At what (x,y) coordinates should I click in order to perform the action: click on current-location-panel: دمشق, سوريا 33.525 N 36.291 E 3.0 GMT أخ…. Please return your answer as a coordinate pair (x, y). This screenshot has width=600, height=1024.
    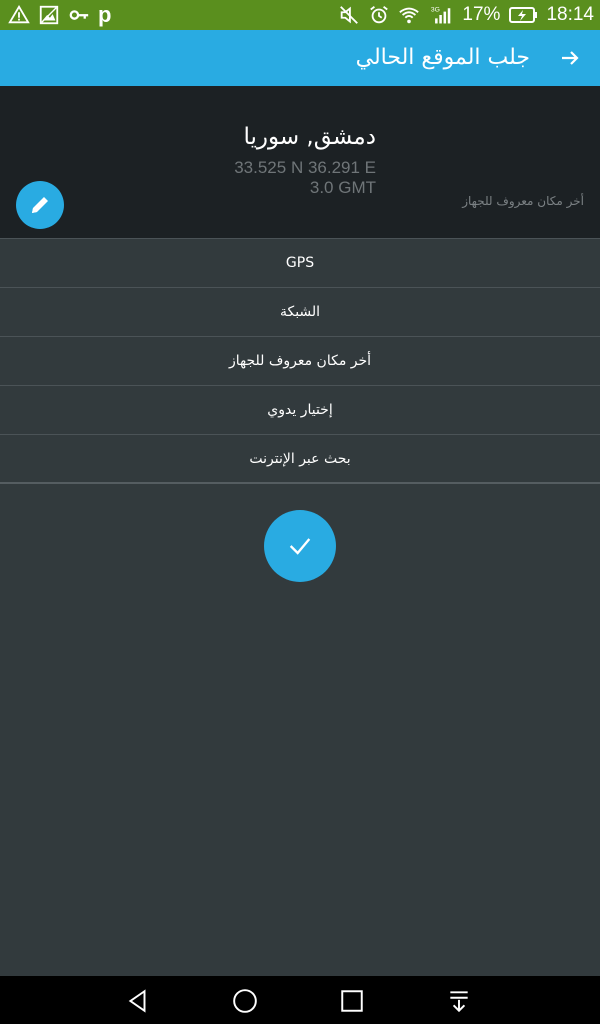
    Looking at the image, I should click on (300, 162).